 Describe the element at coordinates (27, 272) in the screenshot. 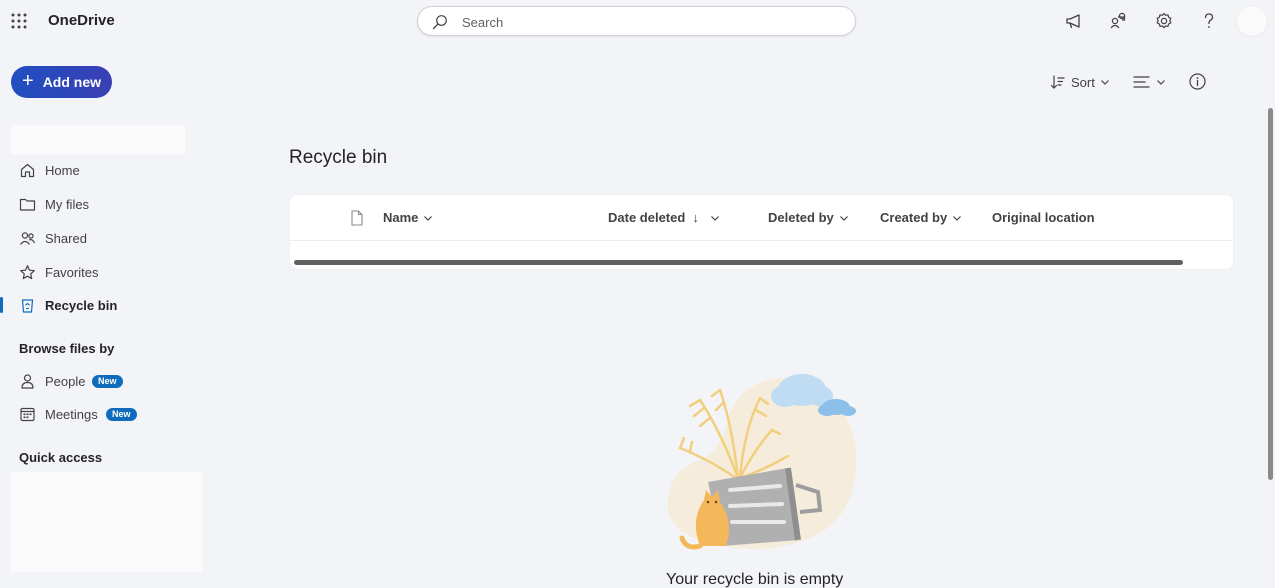

I see `star-icon` at that location.